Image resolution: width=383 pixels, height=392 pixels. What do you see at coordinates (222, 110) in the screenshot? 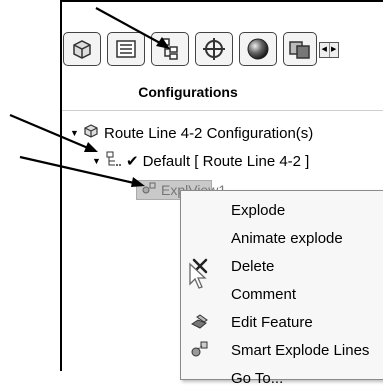
I see `header-divider` at bounding box center [222, 110].